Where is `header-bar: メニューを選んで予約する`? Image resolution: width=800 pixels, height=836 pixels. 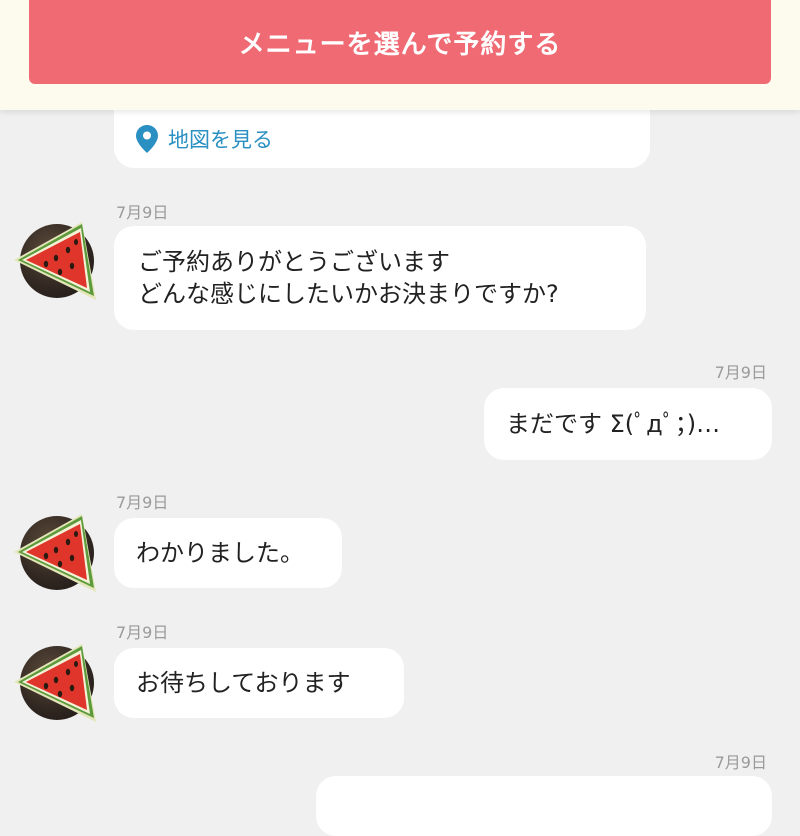
header-bar: メニューを選んで予約する is located at coordinates (400, 55).